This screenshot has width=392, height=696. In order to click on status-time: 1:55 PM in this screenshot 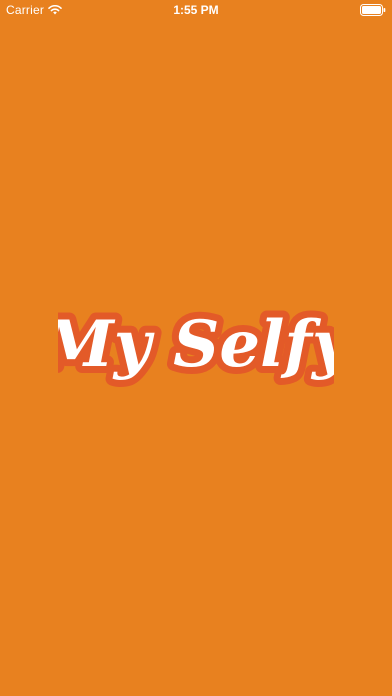, I will do `click(196, 10)`.